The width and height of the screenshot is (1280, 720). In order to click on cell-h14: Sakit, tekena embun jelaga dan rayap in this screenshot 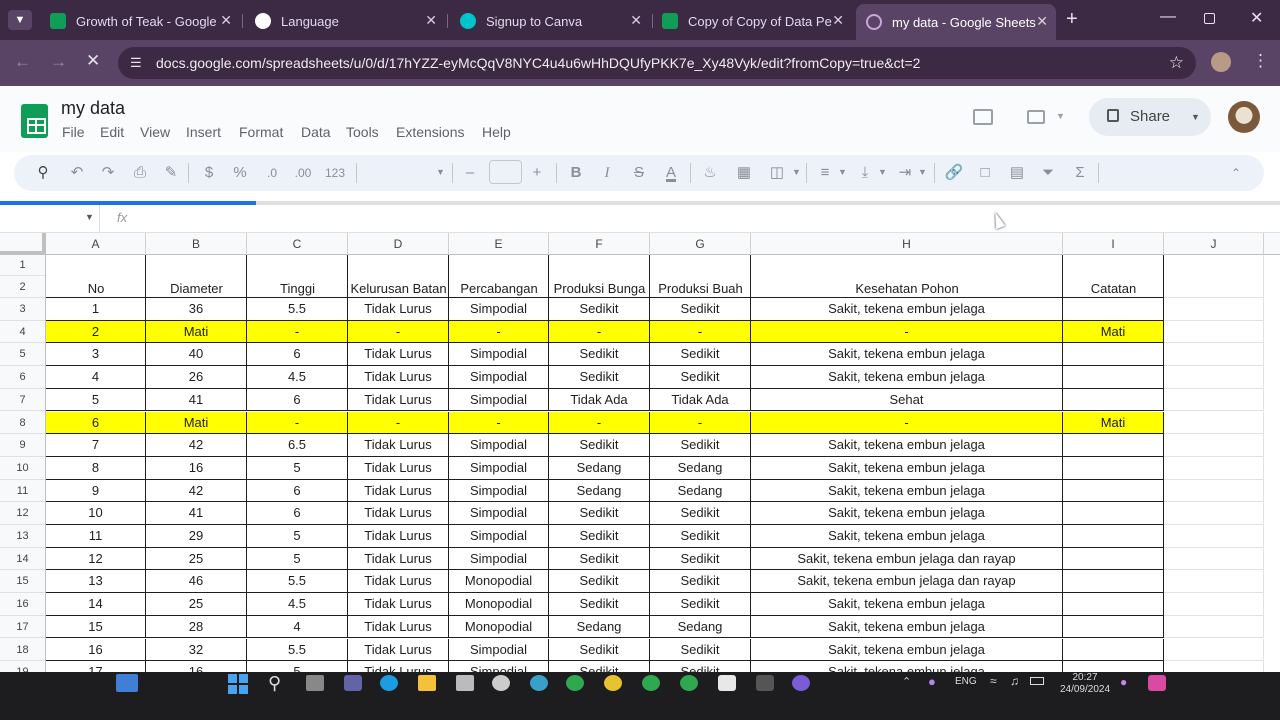, I will do `click(907, 559)`.